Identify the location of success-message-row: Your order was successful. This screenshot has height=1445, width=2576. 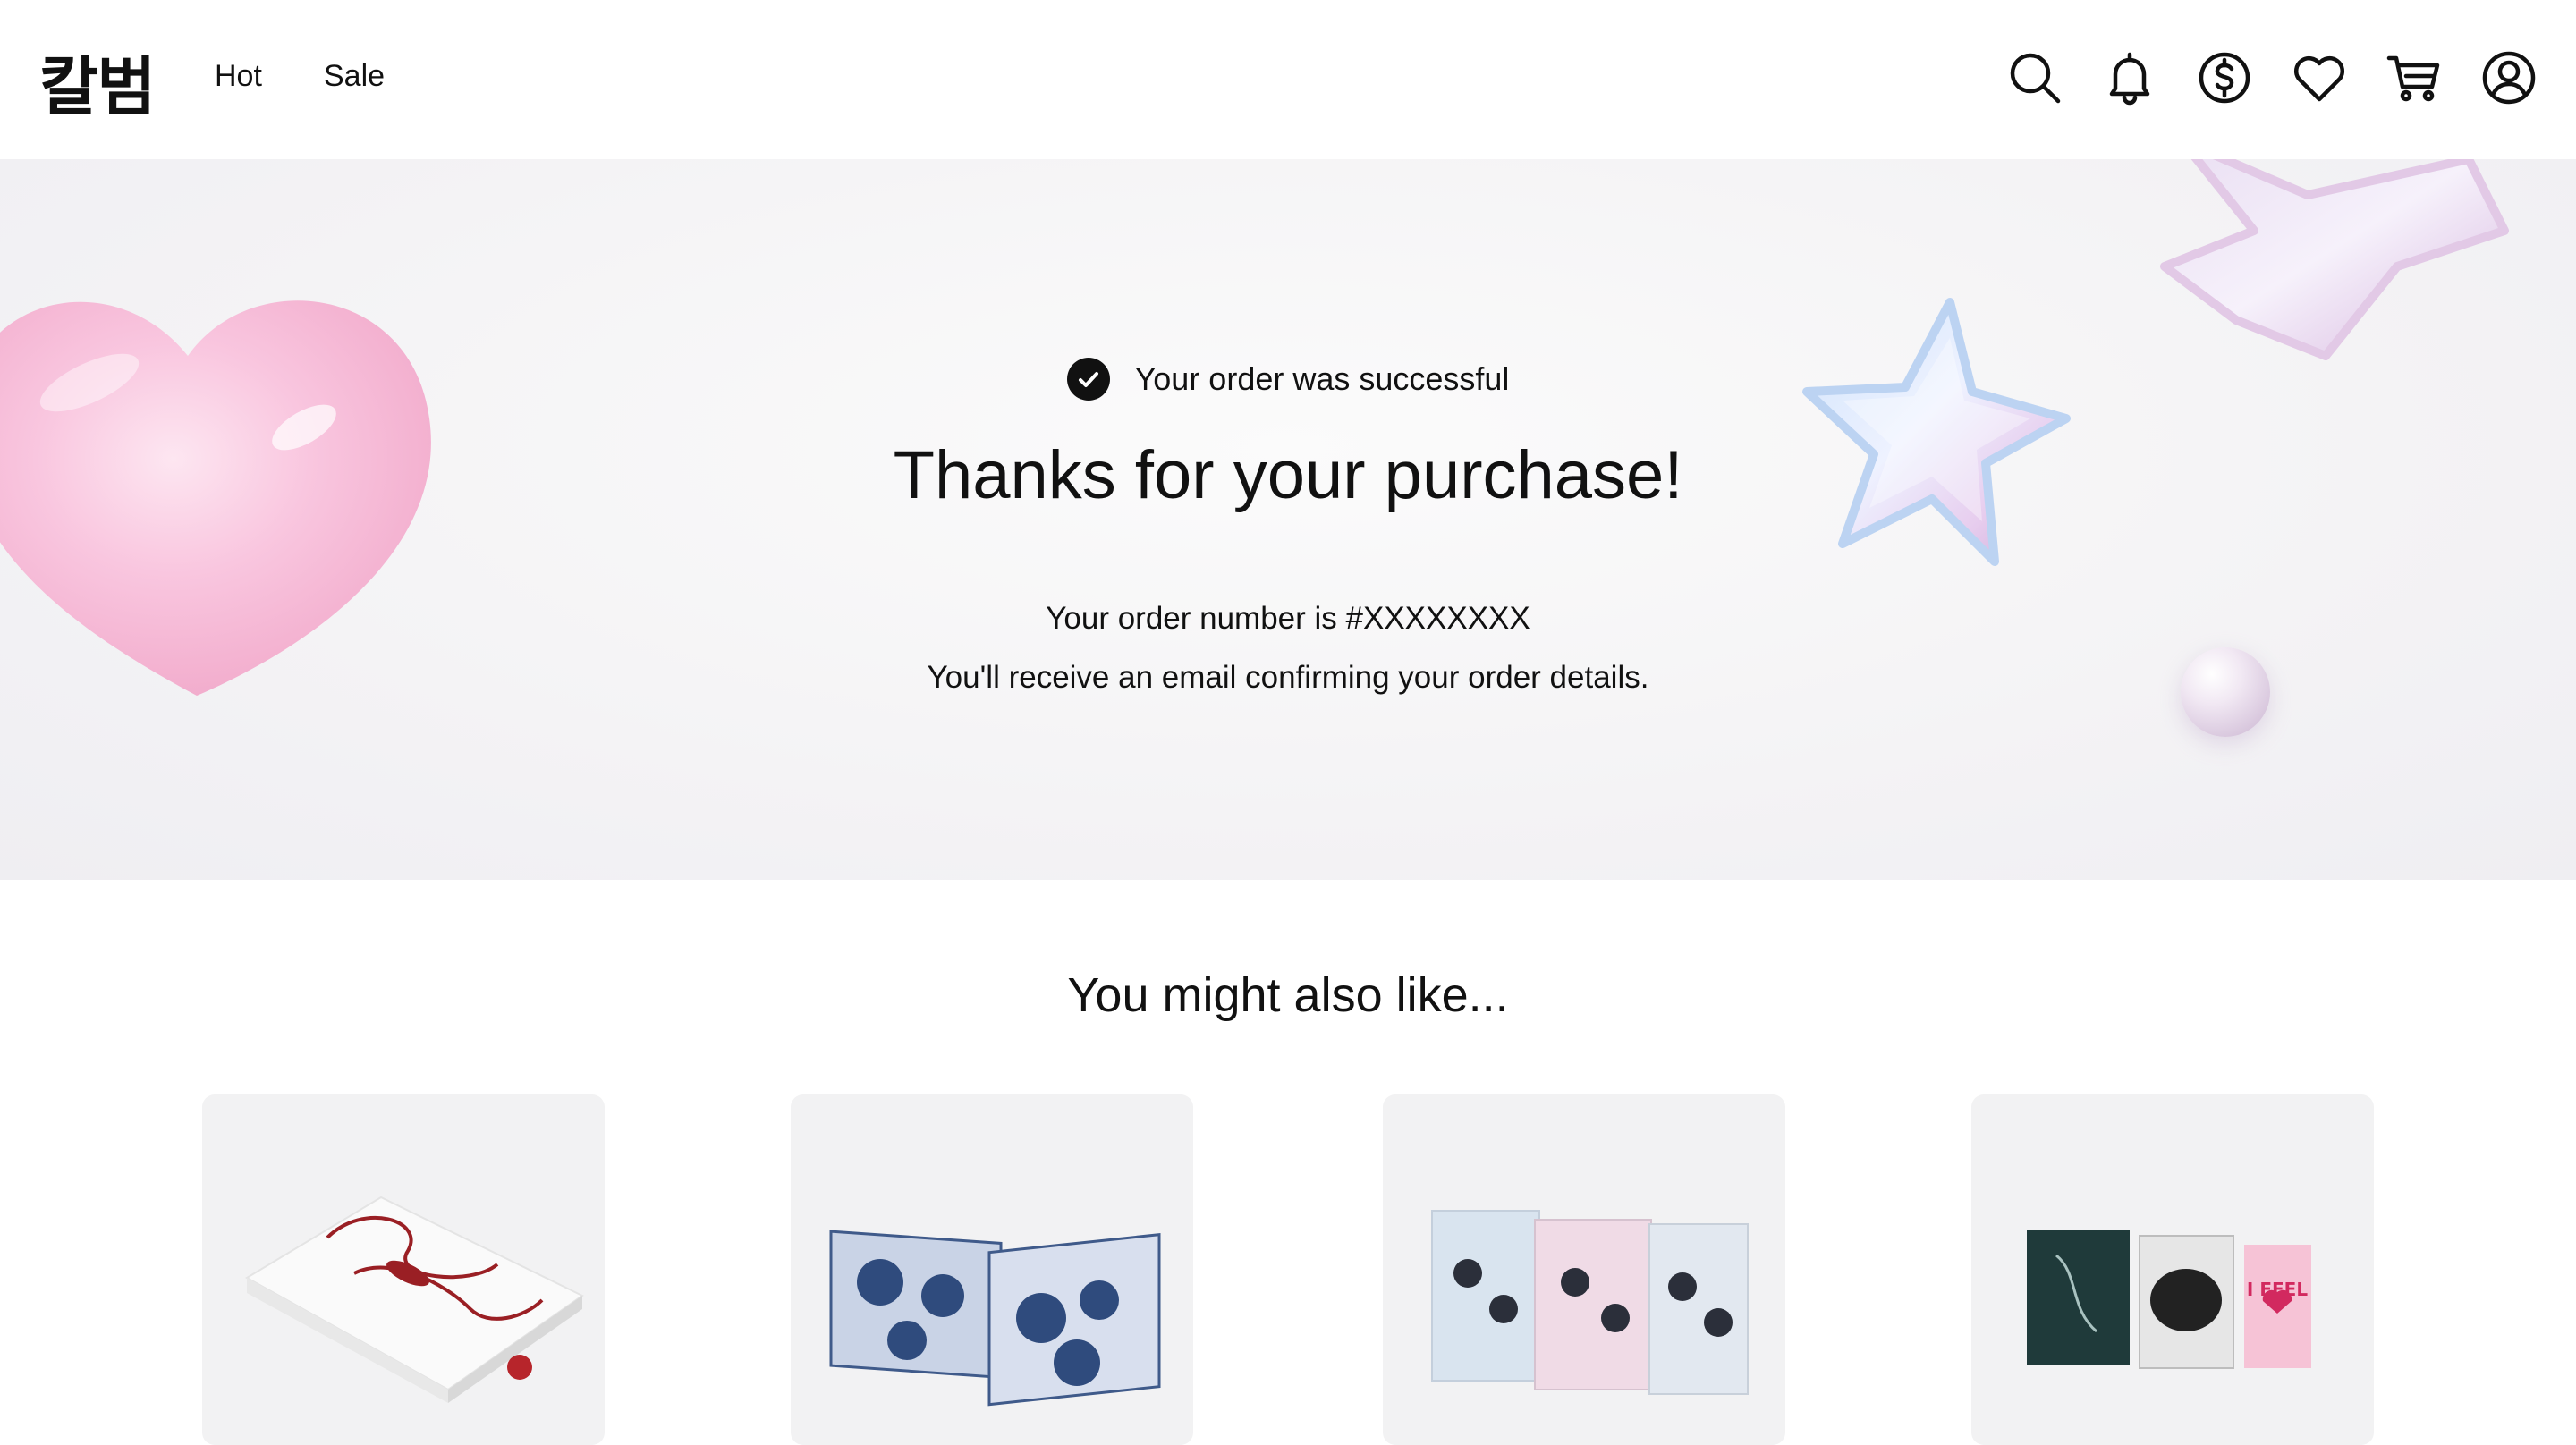
(1288, 379).